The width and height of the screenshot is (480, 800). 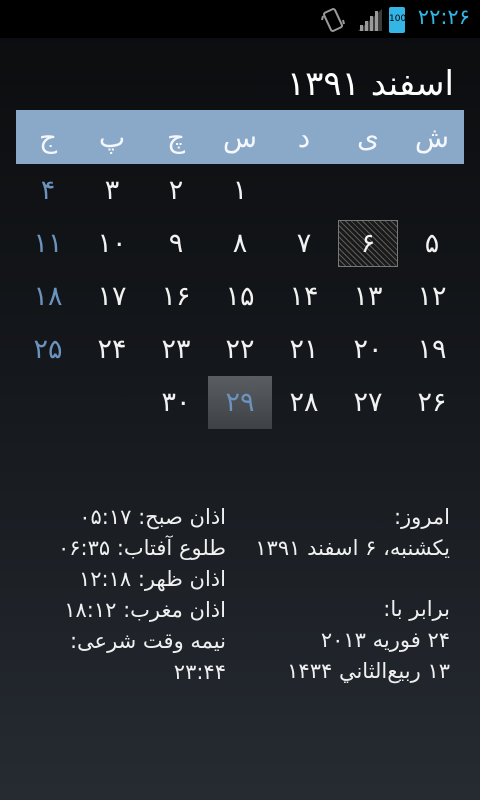 What do you see at coordinates (112, 296) in the screenshot?
I see `day-cell: ۱۷` at bounding box center [112, 296].